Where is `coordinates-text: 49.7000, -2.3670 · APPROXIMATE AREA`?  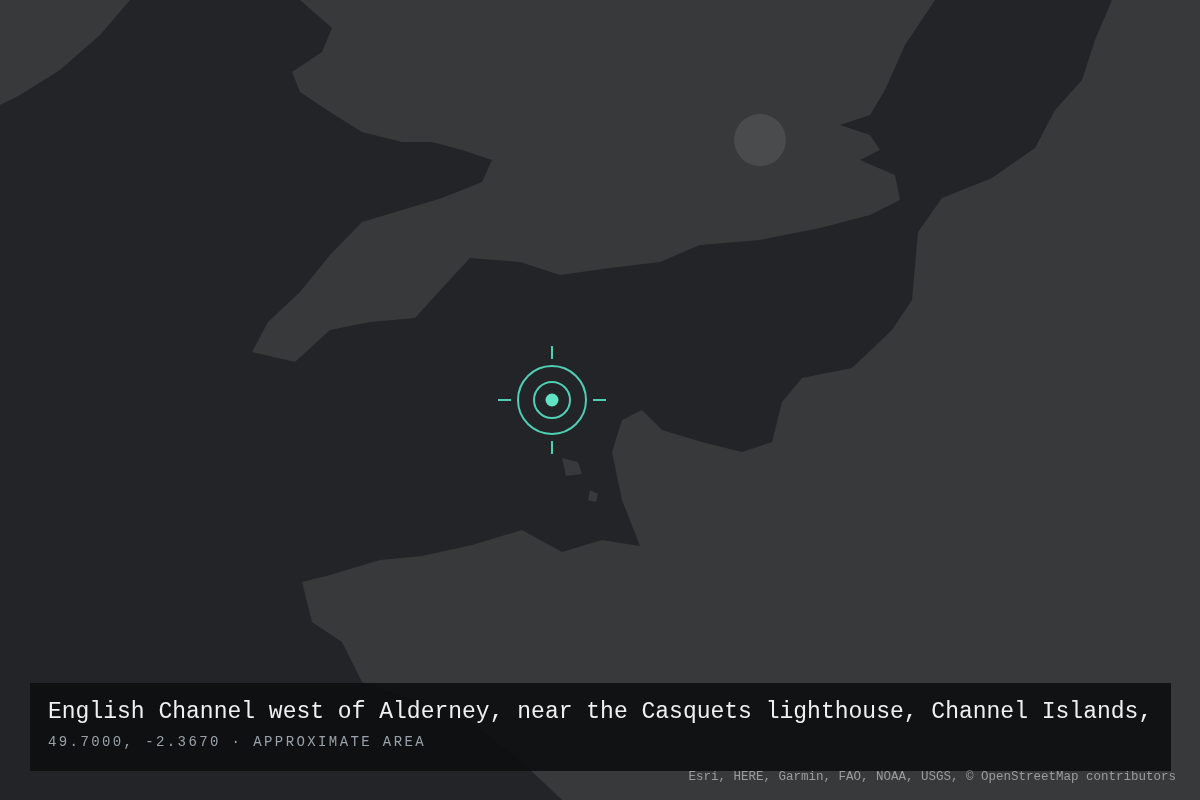 coordinates-text: 49.7000, -2.3670 · APPROXIMATE AREA is located at coordinates (238, 742).